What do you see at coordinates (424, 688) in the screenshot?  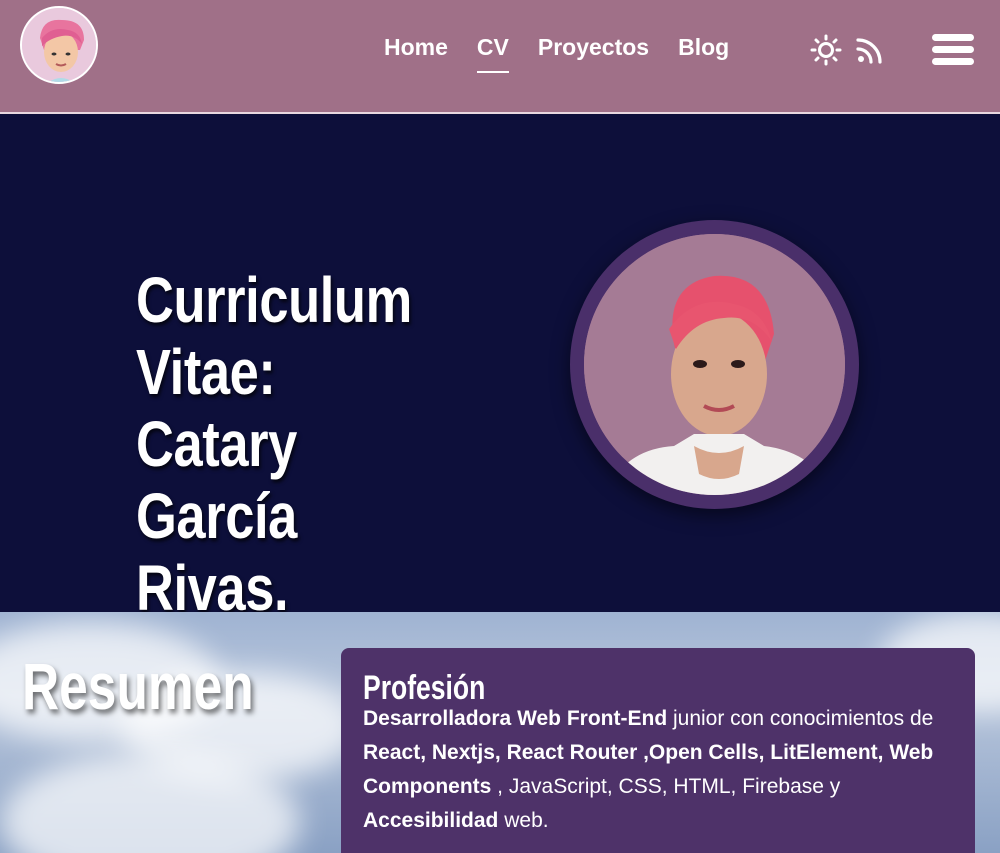 I see `card-heading: Profesión` at bounding box center [424, 688].